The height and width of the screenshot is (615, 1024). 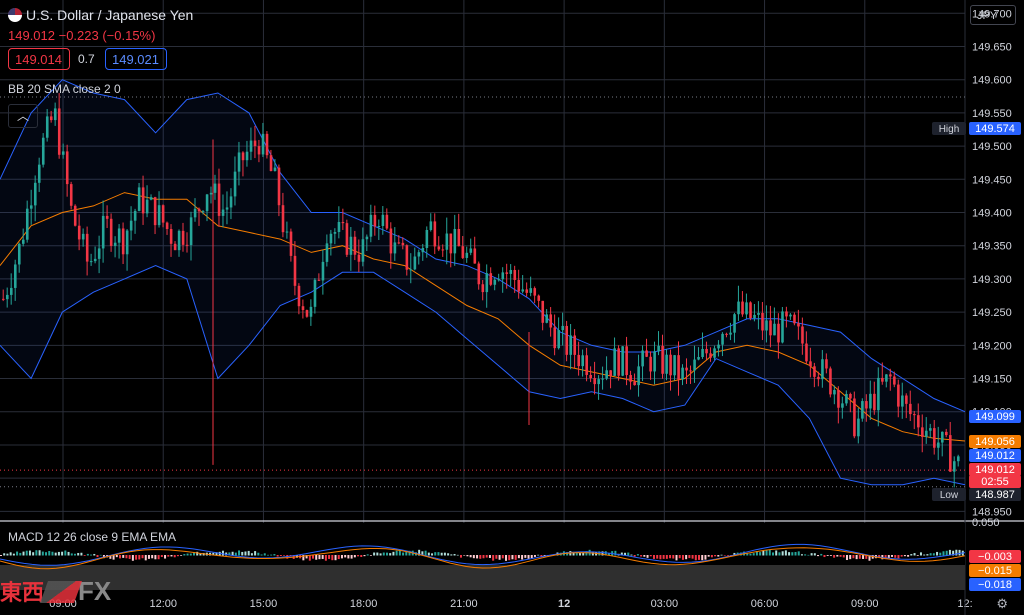 I want to click on x-tick-label: 21:00, so click(x=464, y=604).